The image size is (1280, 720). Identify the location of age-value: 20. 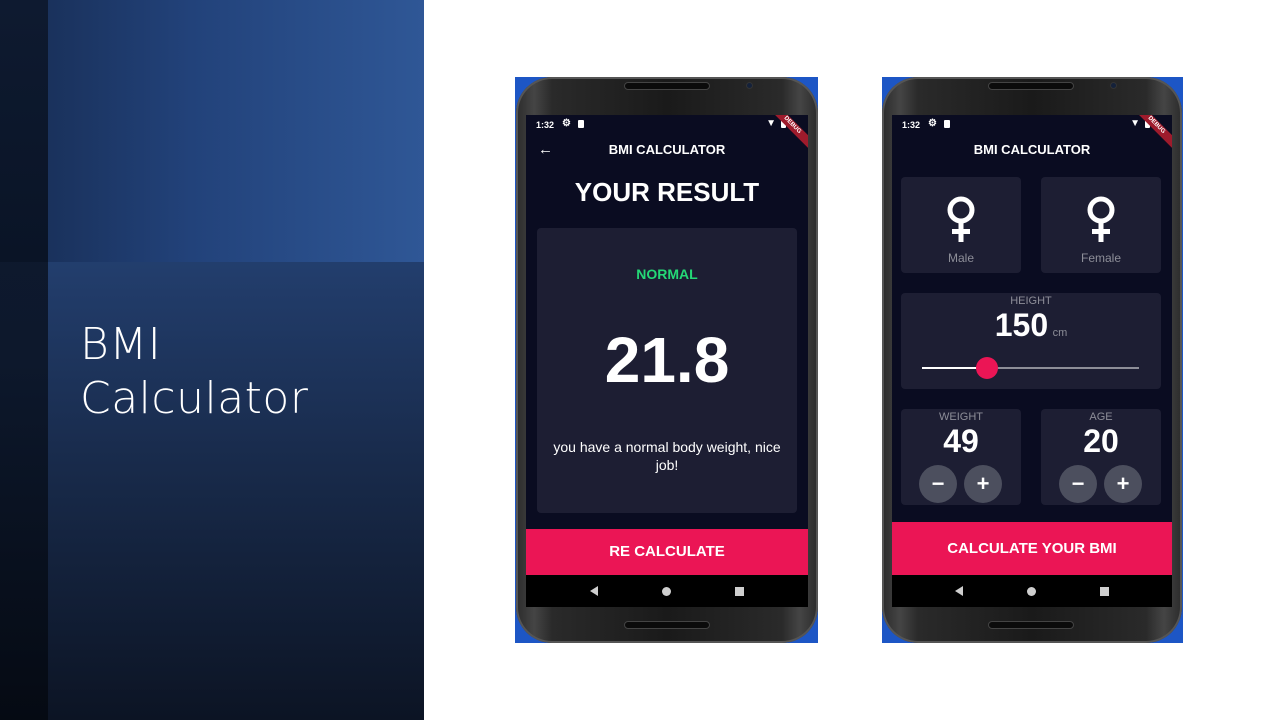
(1101, 441).